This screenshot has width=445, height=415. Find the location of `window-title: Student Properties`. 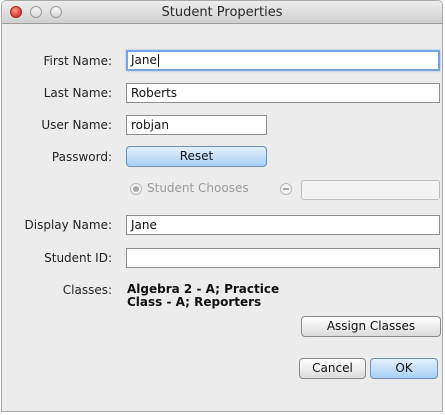

window-title: Student Properties is located at coordinates (222, 12).